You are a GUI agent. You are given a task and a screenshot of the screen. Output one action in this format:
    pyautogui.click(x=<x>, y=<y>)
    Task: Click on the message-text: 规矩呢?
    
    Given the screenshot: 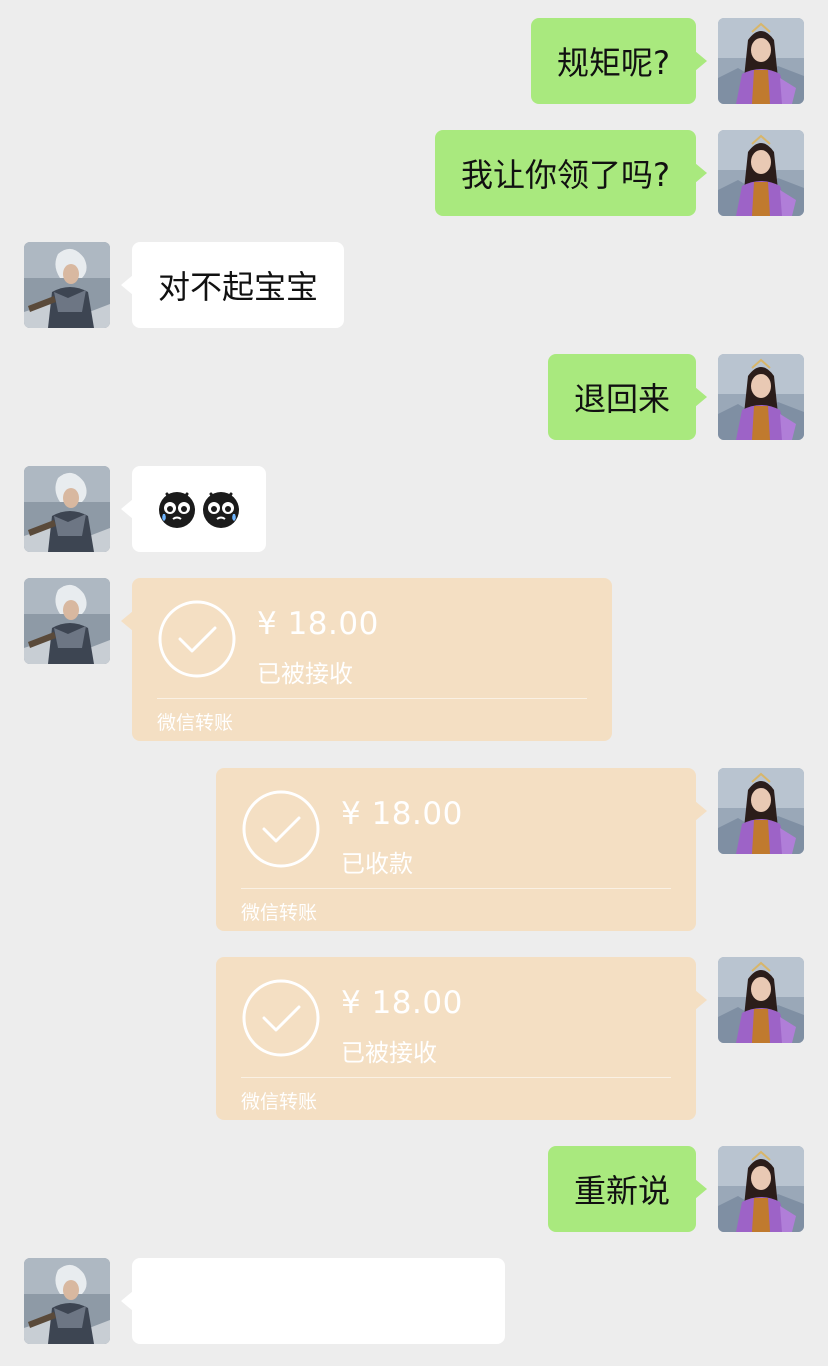 What is the action you would take?
    pyautogui.click(x=613, y=63)
    